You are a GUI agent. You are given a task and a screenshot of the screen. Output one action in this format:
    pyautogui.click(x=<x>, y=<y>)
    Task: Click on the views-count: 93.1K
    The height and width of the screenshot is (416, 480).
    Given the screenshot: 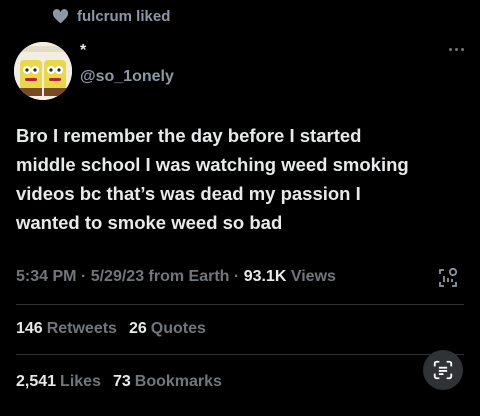 What is the action you would take?
    pyautogui.click(x=265, y=276)
    